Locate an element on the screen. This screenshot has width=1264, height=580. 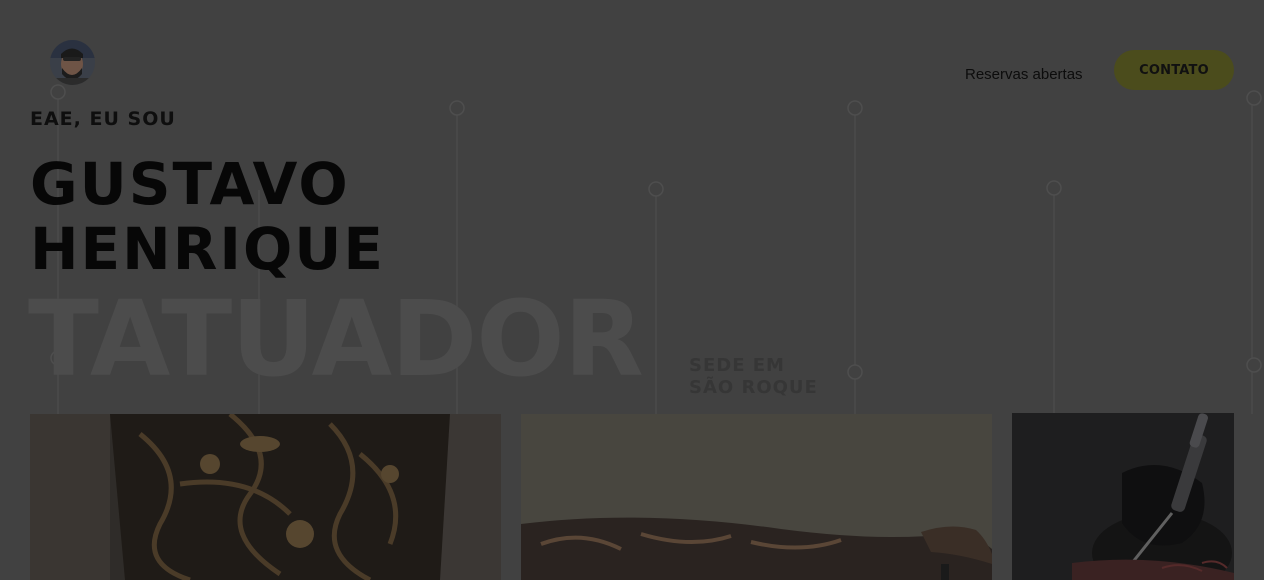
avatar-icon is located at coordinates (72, 62).